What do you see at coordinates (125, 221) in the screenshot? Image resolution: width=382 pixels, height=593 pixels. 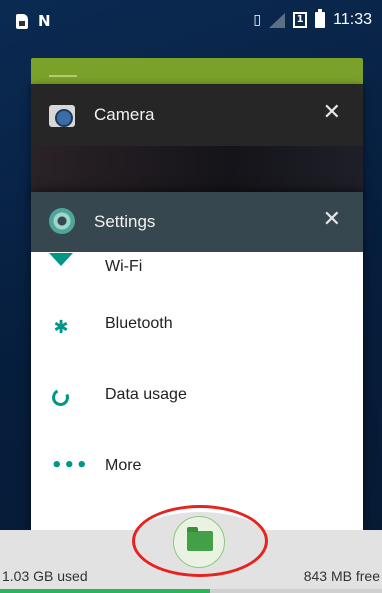 I see `settings-card-title: Settings` at bounding box center [125, 221].